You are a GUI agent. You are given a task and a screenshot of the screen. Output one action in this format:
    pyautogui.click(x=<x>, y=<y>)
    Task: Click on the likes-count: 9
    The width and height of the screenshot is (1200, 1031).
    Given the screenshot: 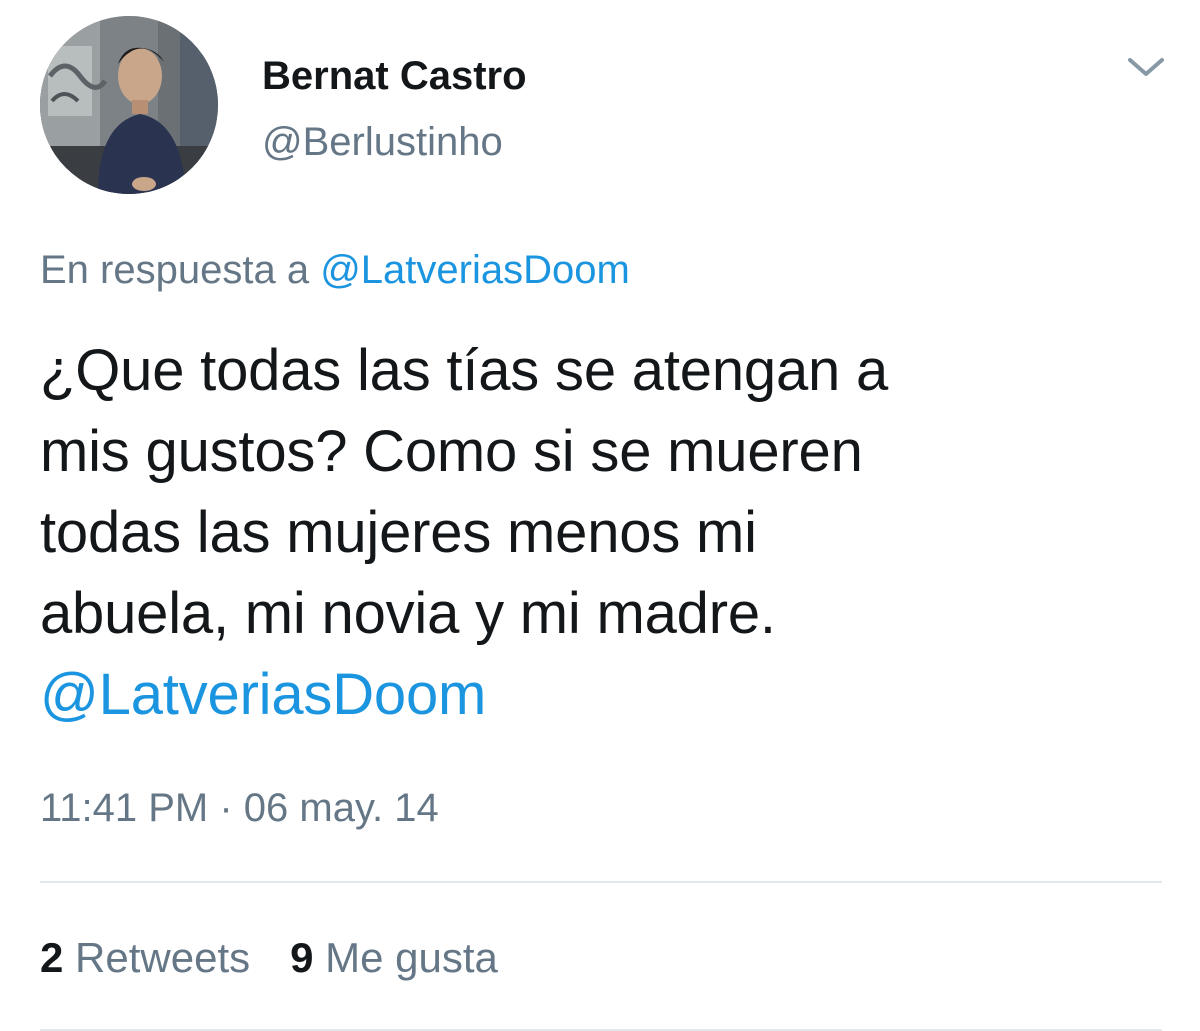 What is the action you would take?
    pyautogui.click(x=302, y=957)
    